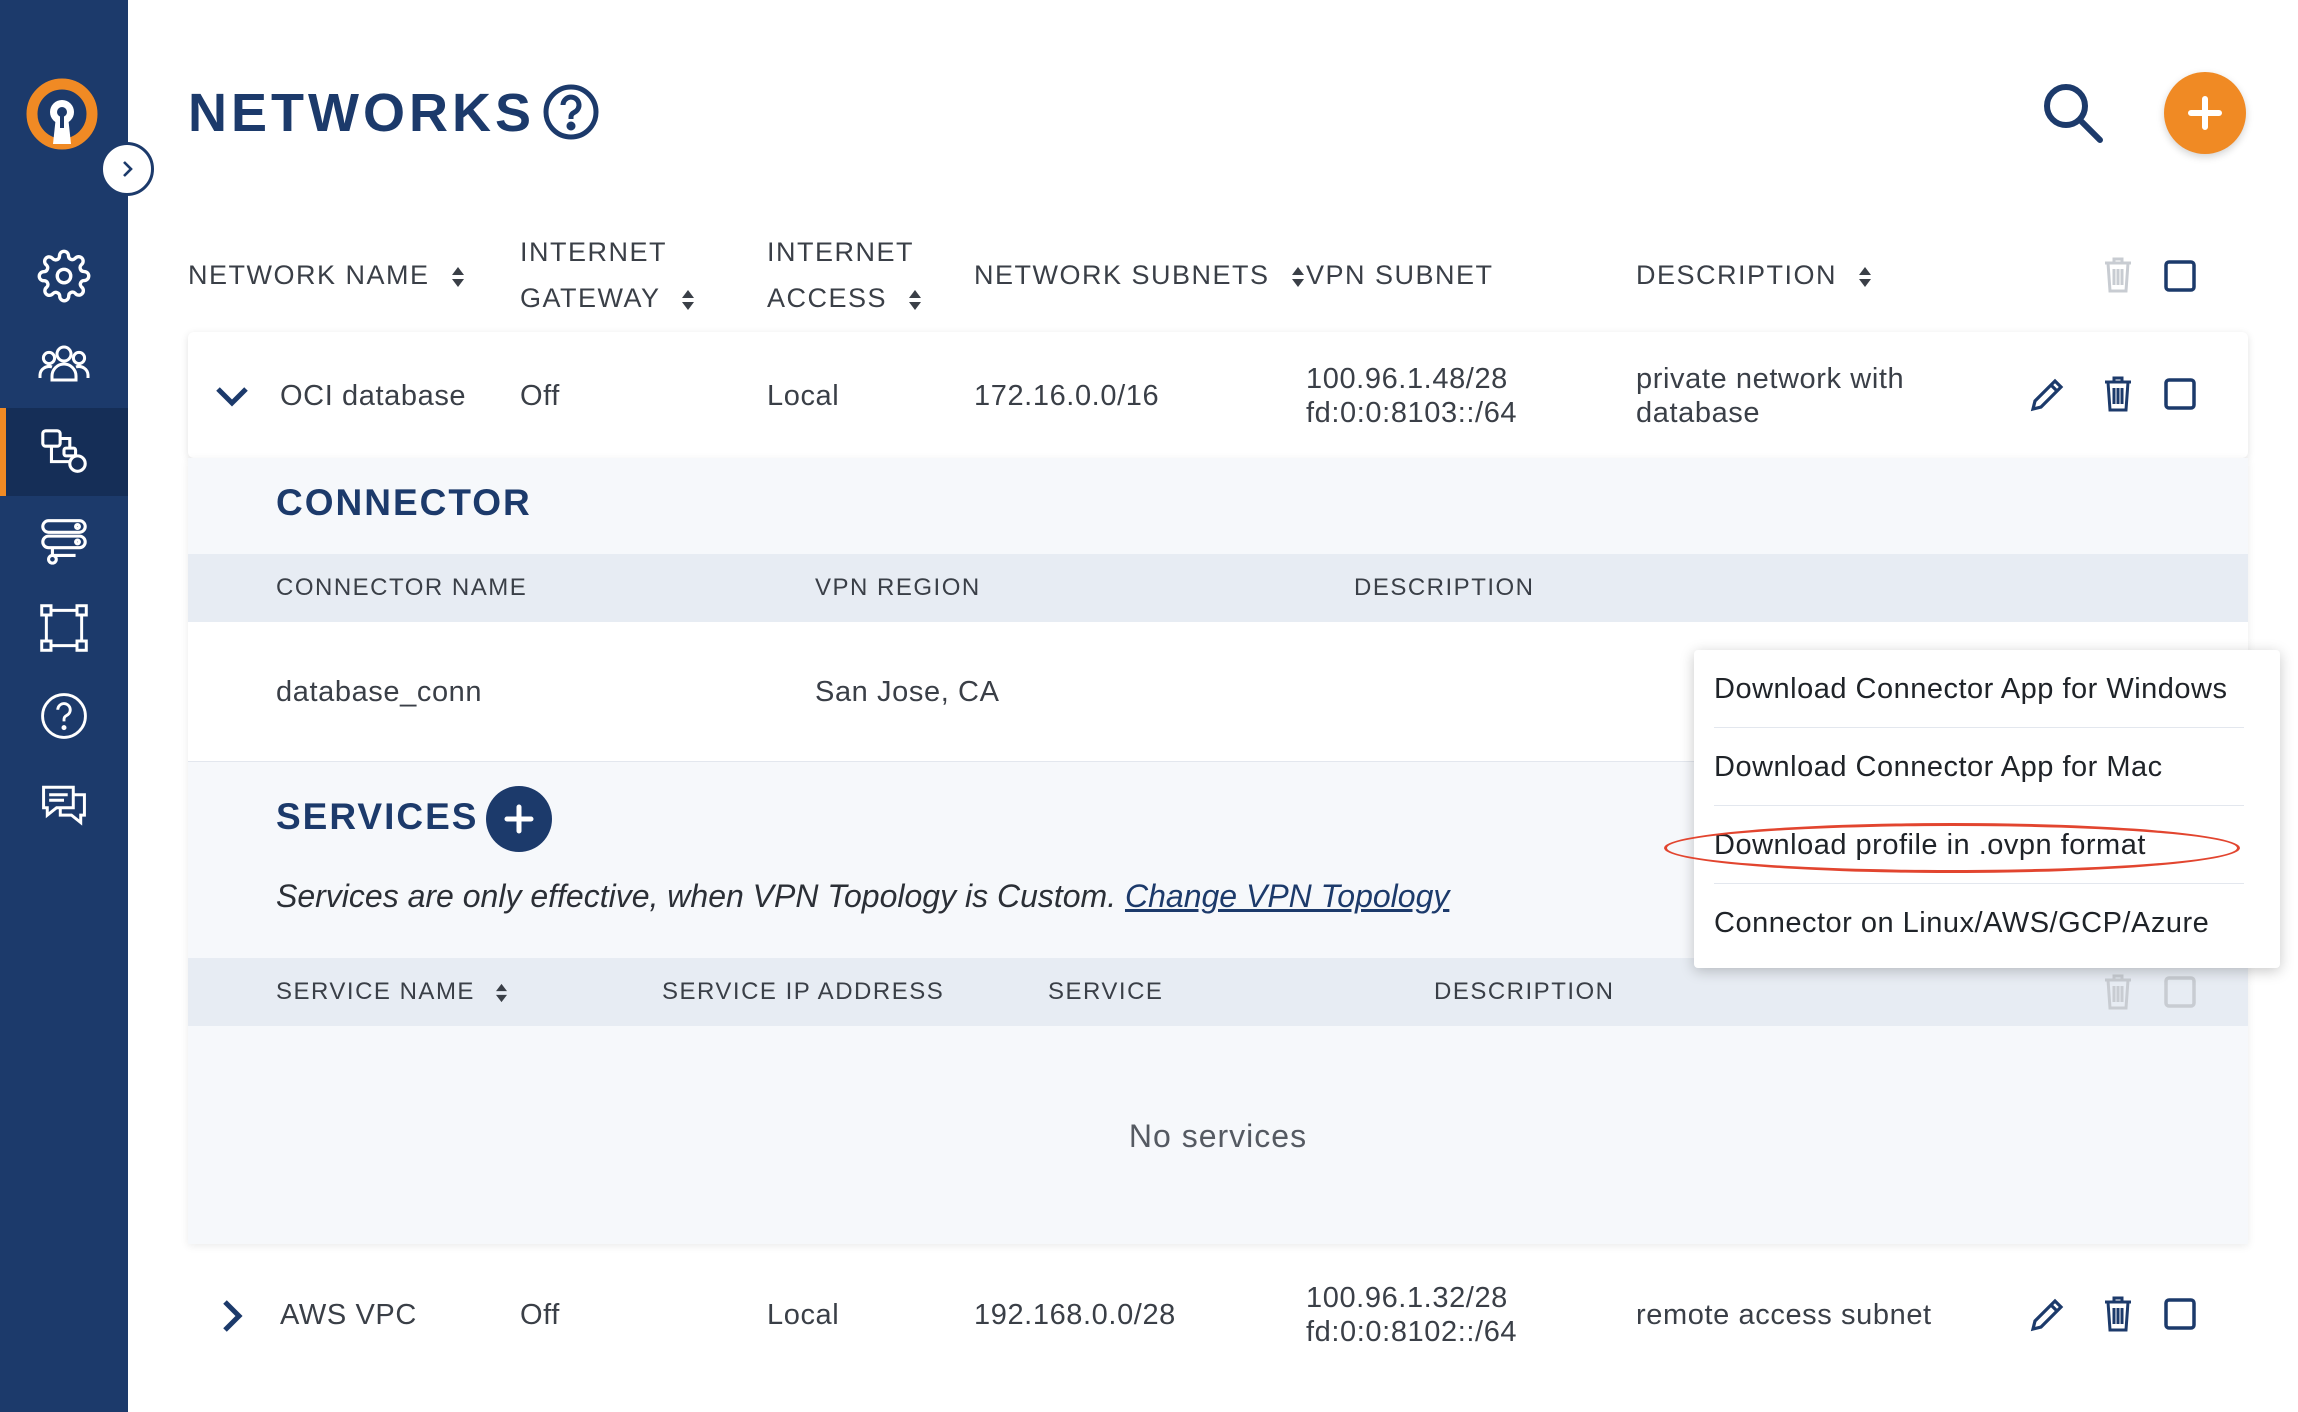 The image size is (2298, 1412). Describe the element at coordinates (1784, 1315) in the screenshot. I see `description: remote access subnet` at that location.